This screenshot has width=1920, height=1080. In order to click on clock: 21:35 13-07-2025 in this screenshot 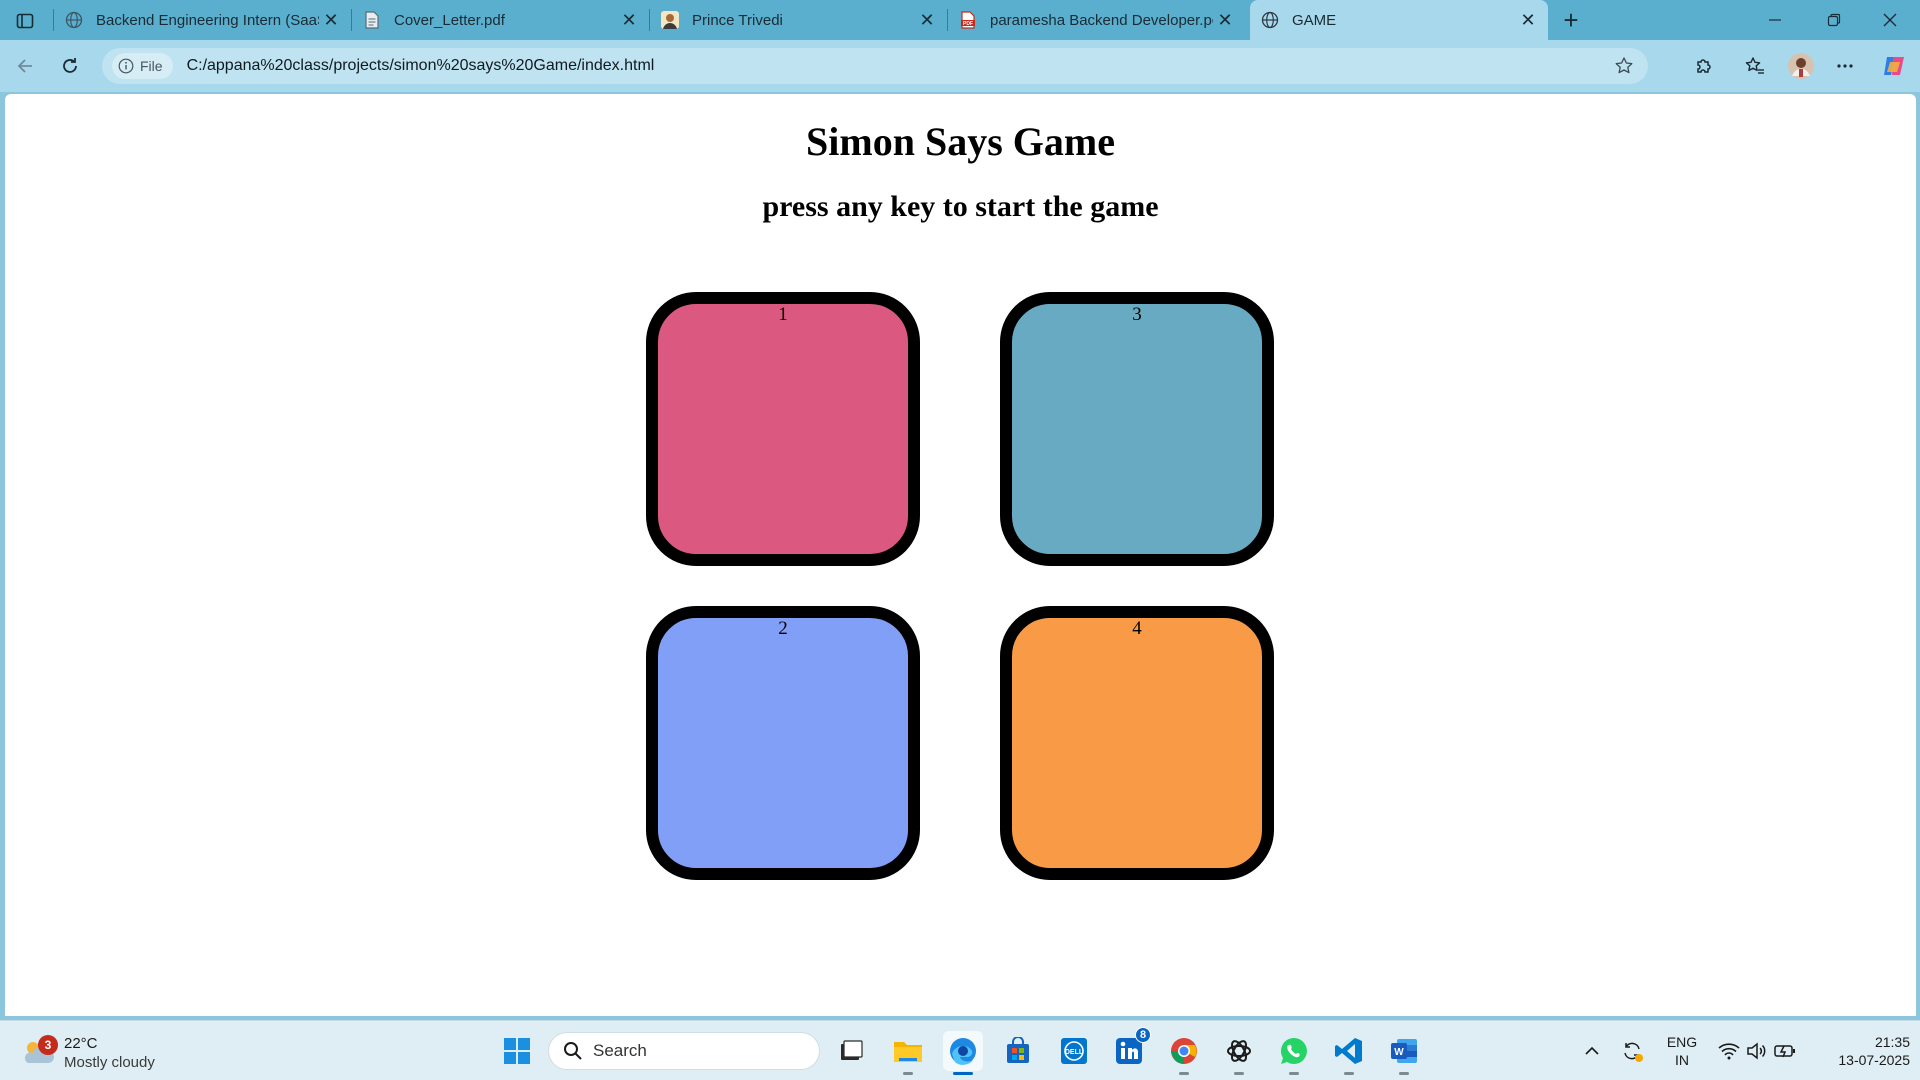, I will do `click(1859, 1051)`.